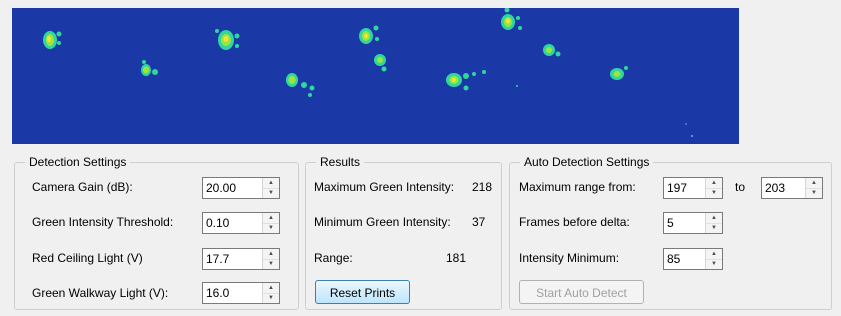  What do you see at coordinates (382, 222) in the screenshot?
I see `min-green-label: Minimum Green Intensity:` at bounding box center [382, 222].